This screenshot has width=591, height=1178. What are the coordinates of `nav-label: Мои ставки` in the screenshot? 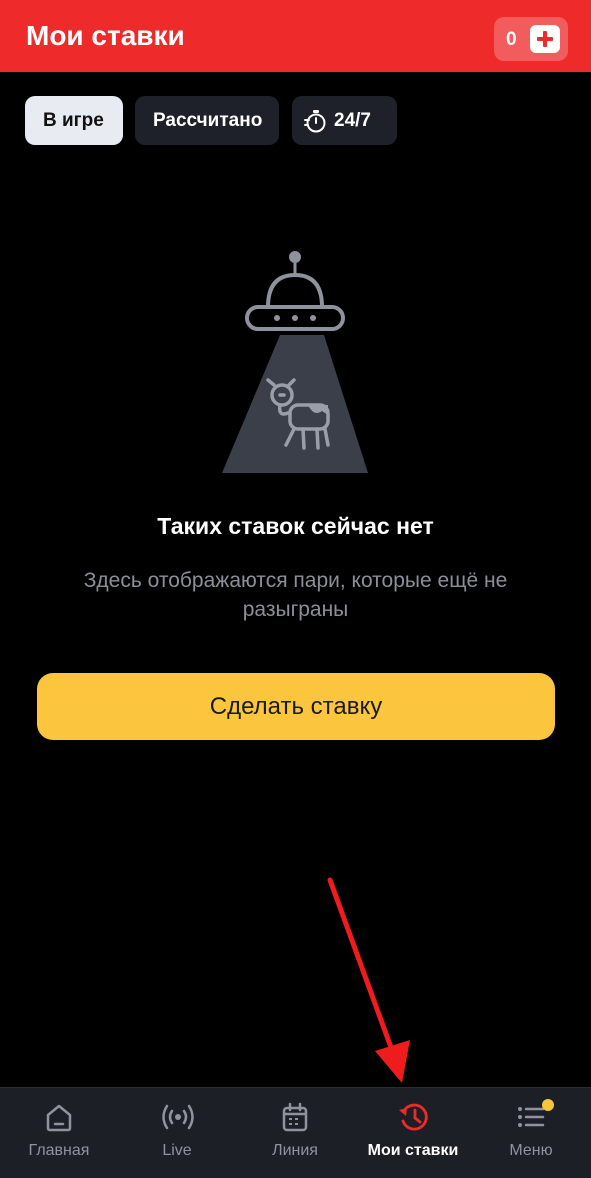 It's located at (413, 1150).